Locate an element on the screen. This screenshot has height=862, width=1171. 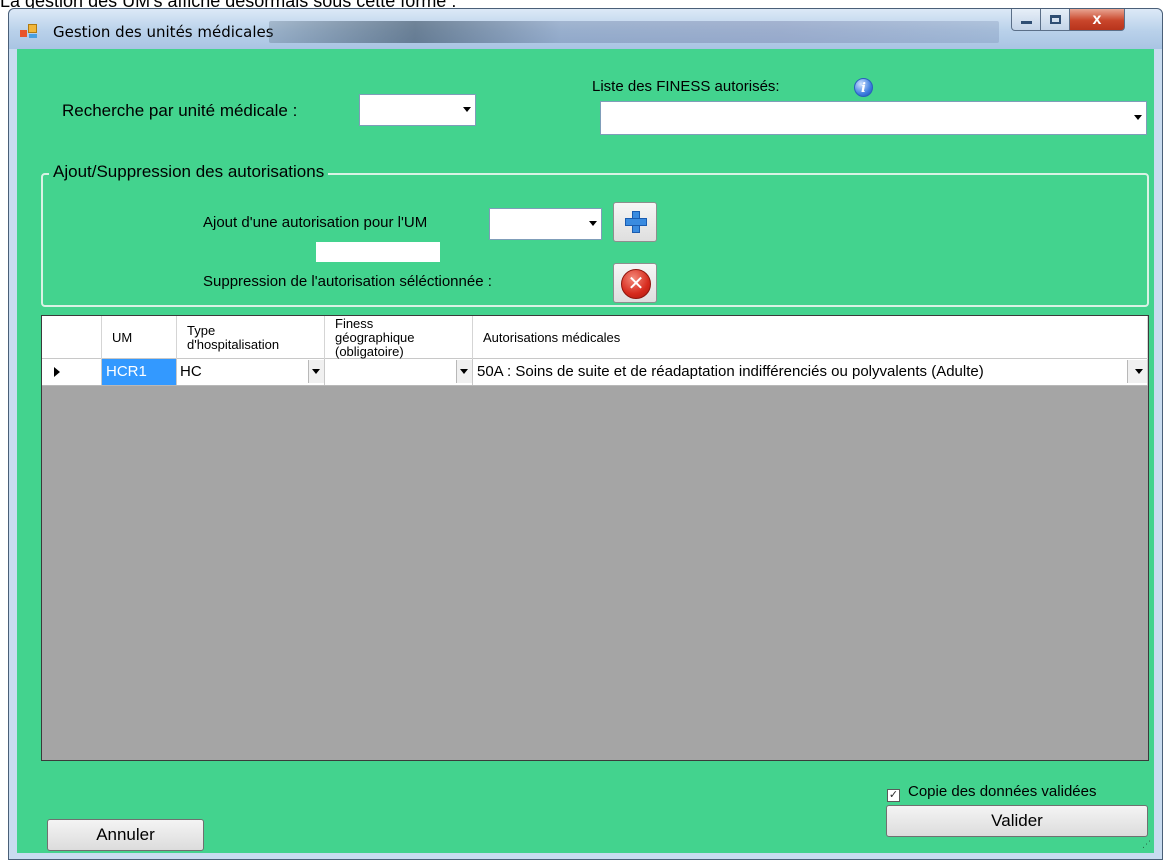
cell-finess-combo is located at coordinates (399, 372).